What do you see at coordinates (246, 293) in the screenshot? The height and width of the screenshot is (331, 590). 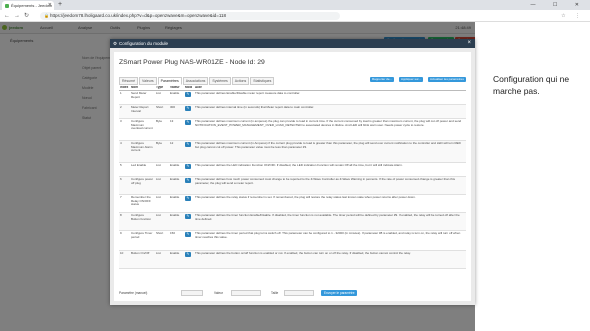 I see `value-input` at bounding box center [246, 293].